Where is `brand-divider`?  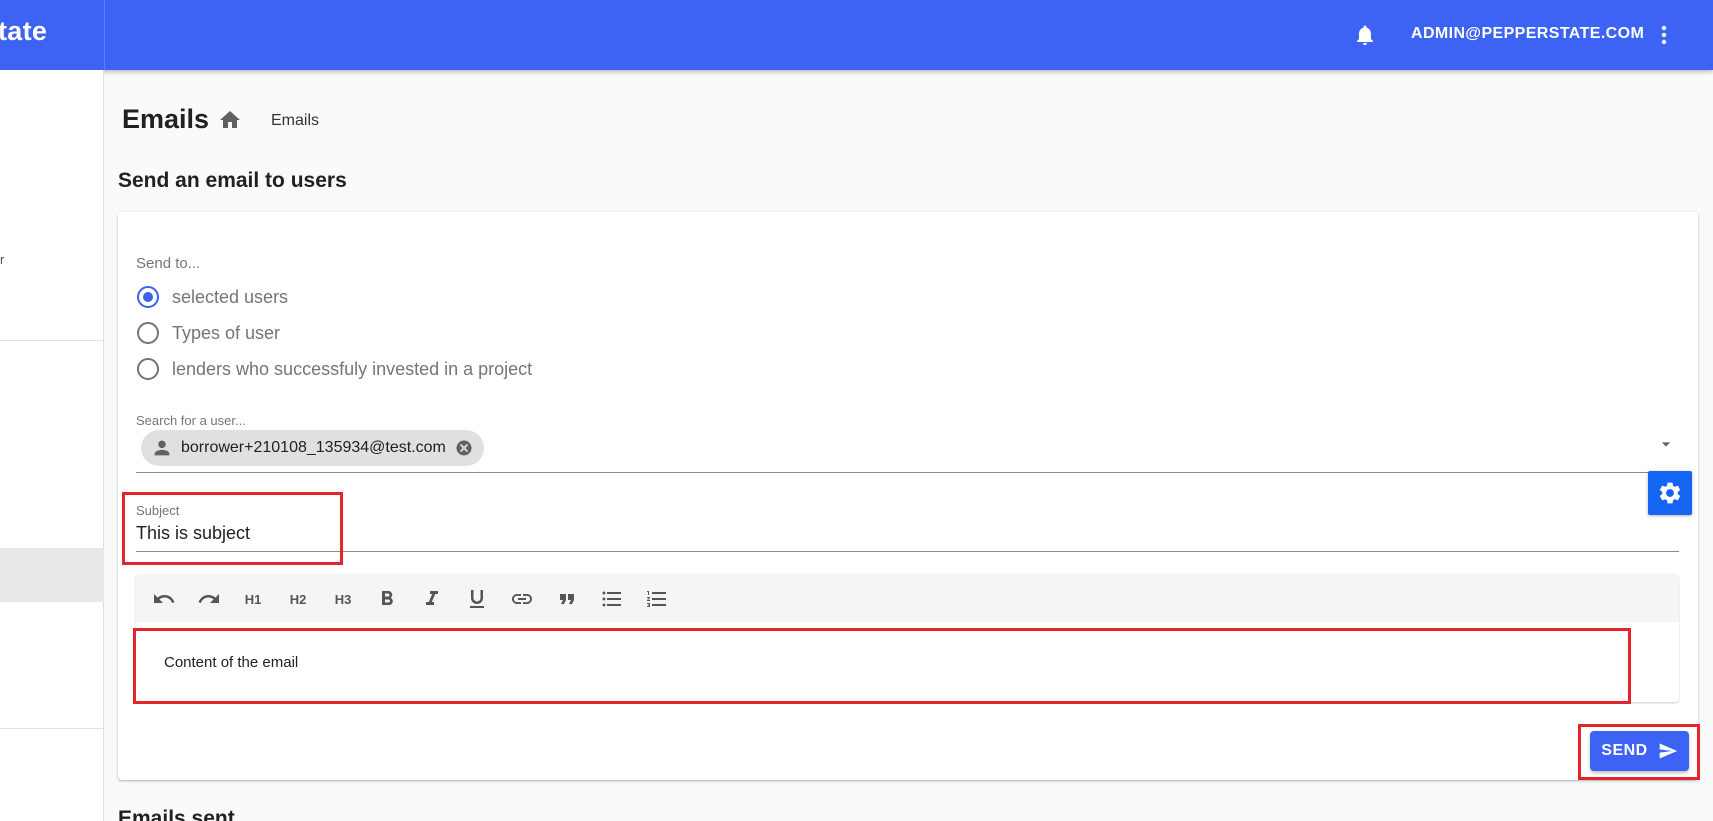 brand-divider is located at coordinates (104, 35).